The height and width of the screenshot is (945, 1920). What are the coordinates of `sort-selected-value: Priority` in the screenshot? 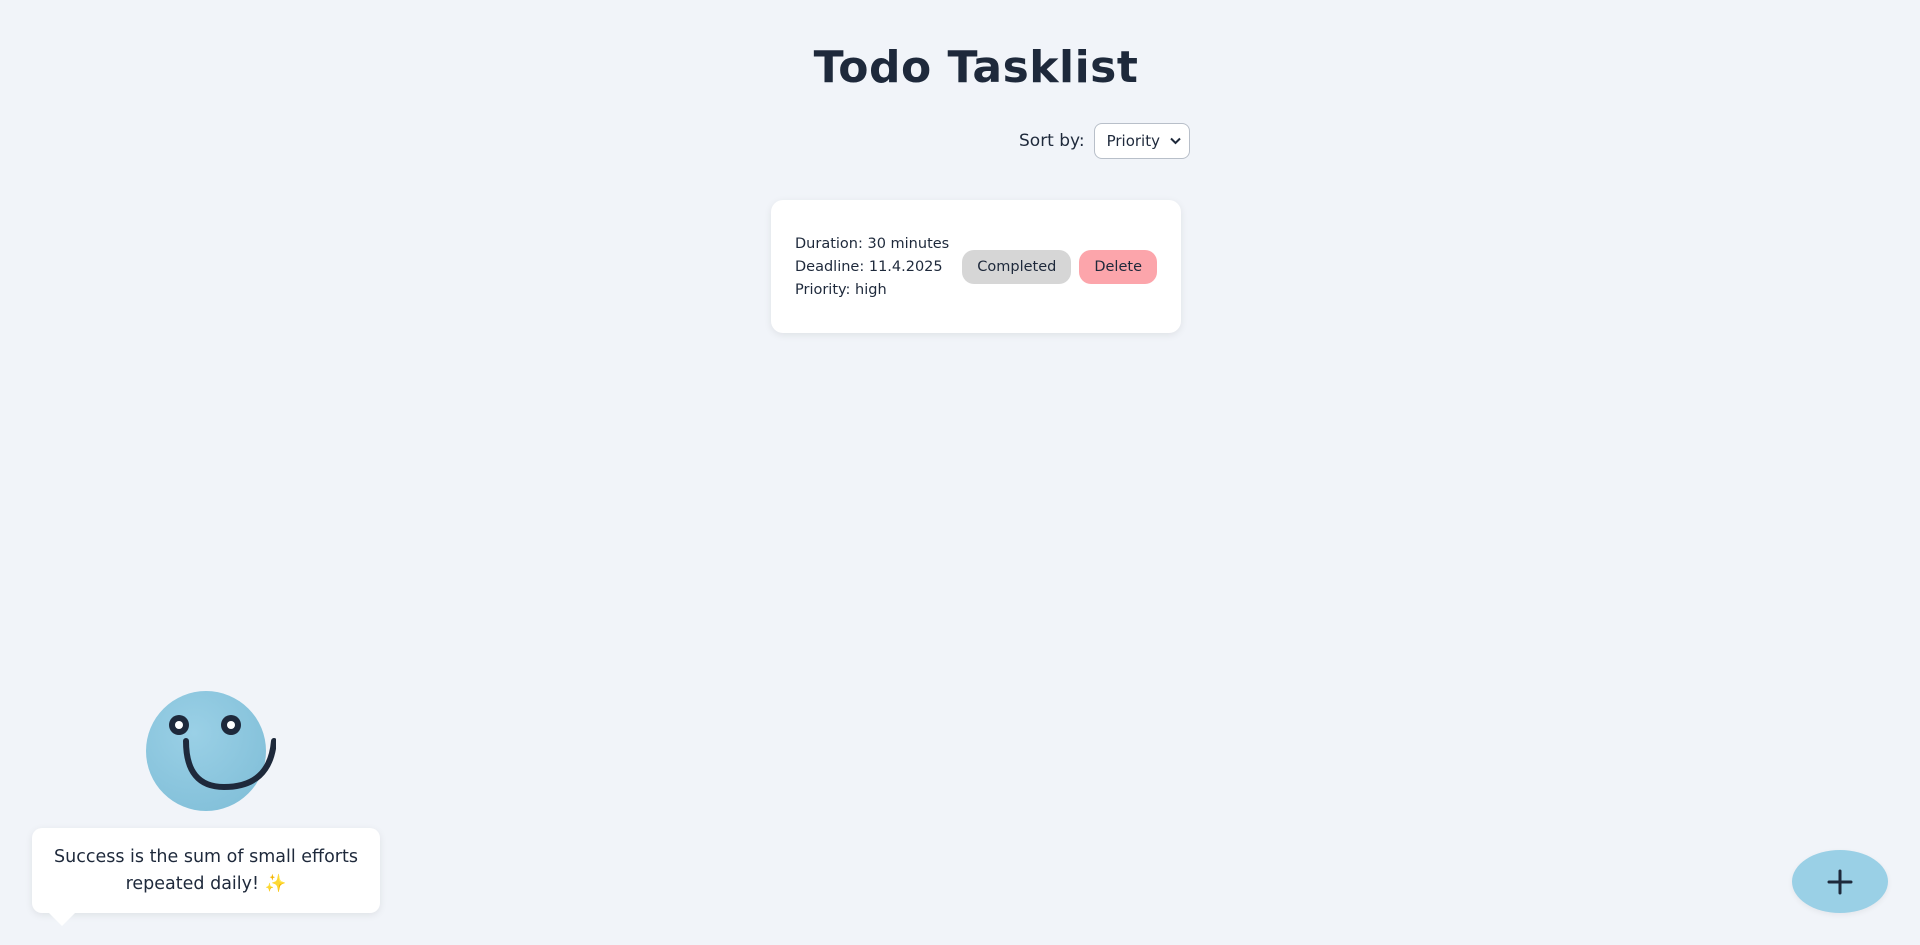 It's located at (1133, 141).